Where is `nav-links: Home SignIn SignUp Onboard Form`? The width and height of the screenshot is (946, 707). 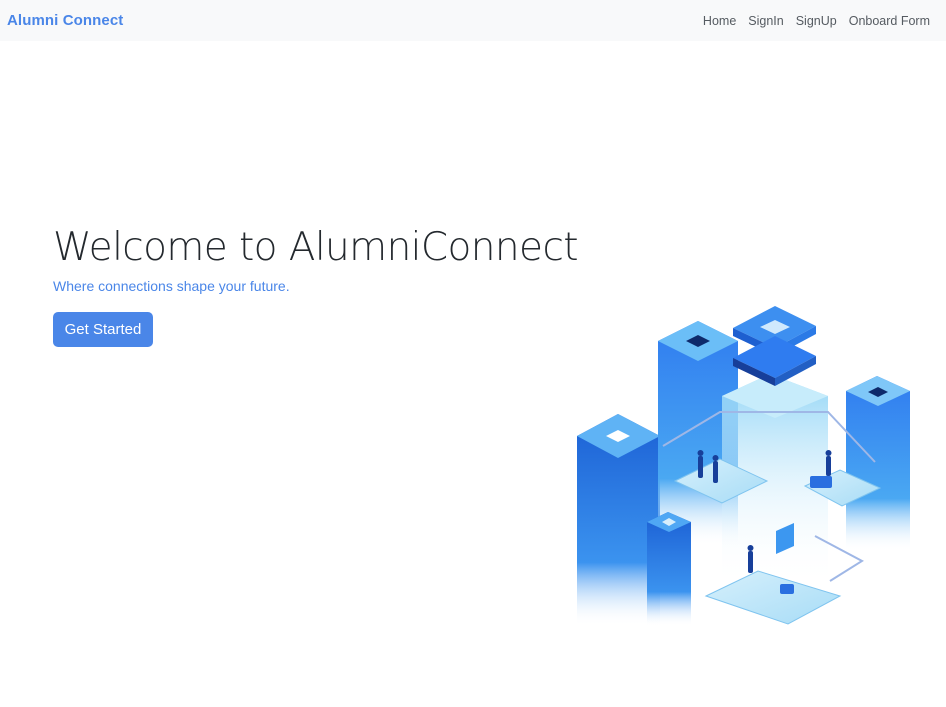 nav-links: Home SignIn SignUp Onboard Form is located at coordinates (813, 20).